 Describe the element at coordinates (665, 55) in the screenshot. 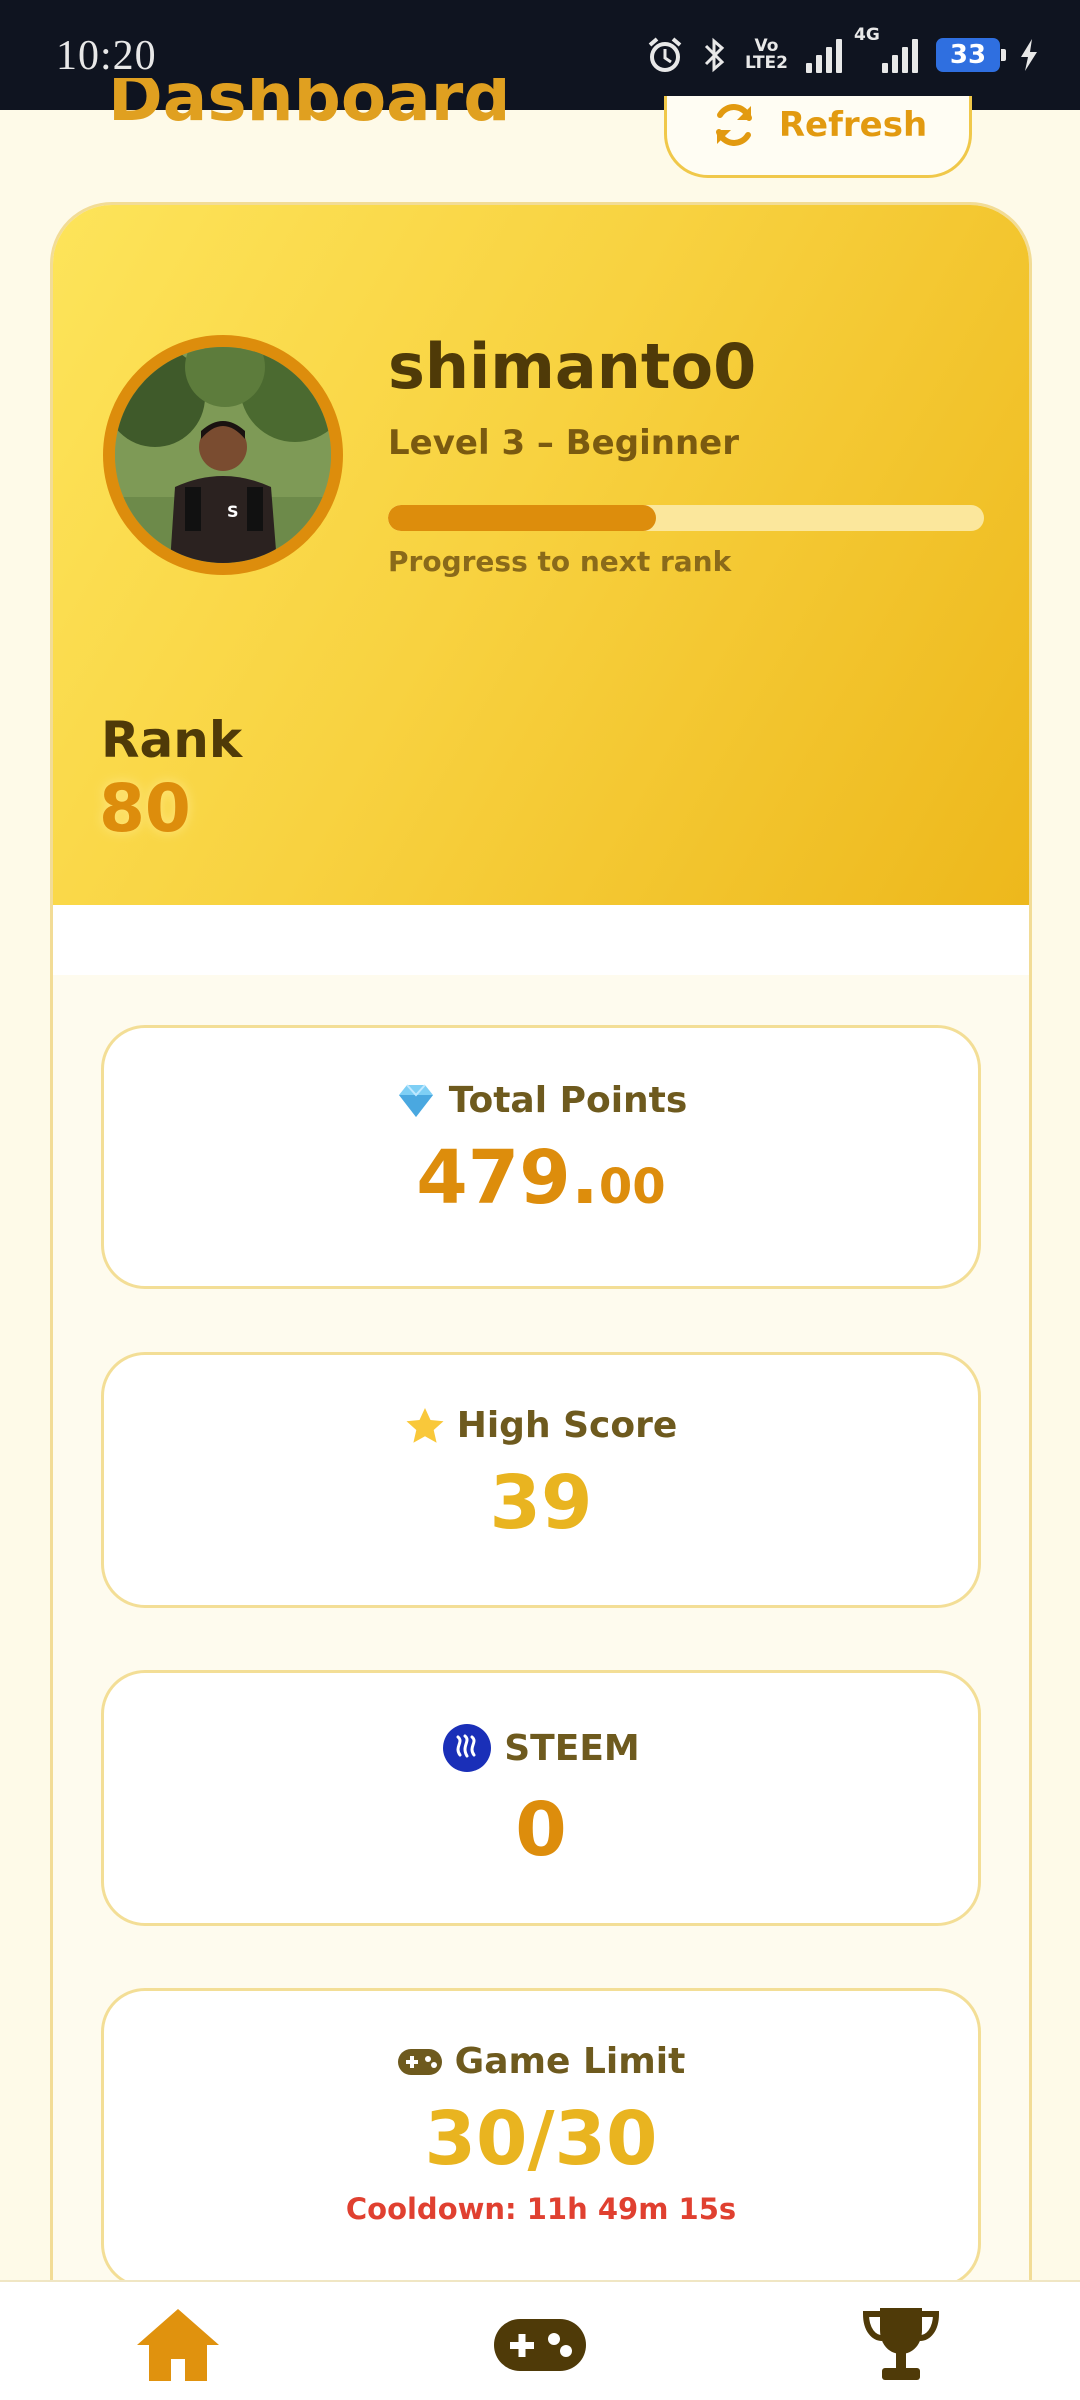

I see `alarm-icon` at that location.